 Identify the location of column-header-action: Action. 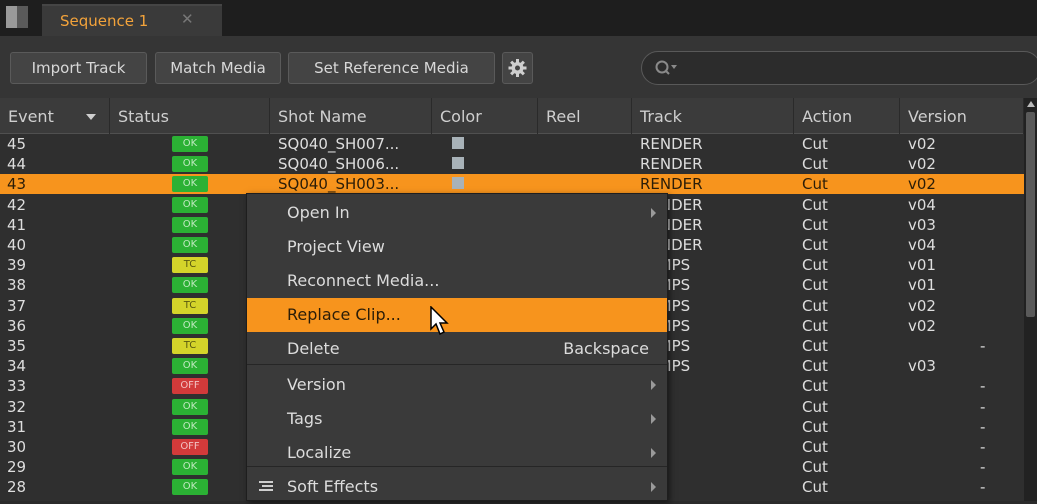
(847, 116).